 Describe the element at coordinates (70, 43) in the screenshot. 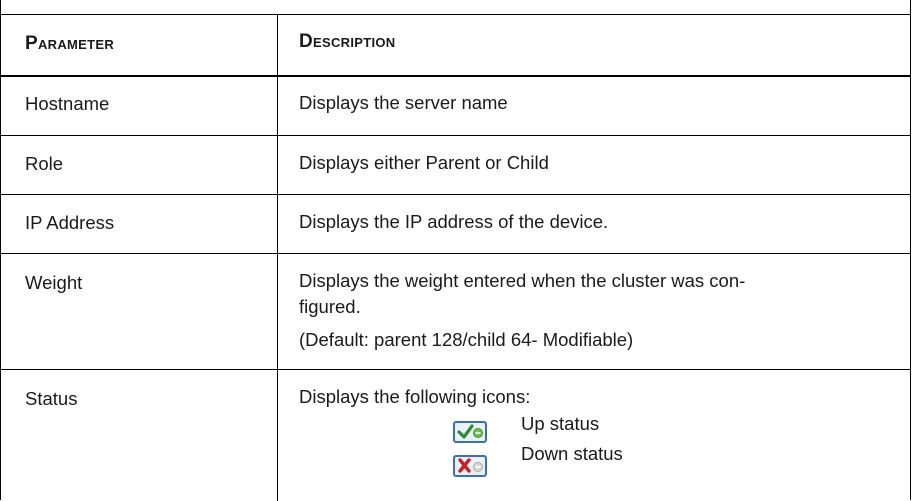

I see `header-parameter: Parameter` at that location.